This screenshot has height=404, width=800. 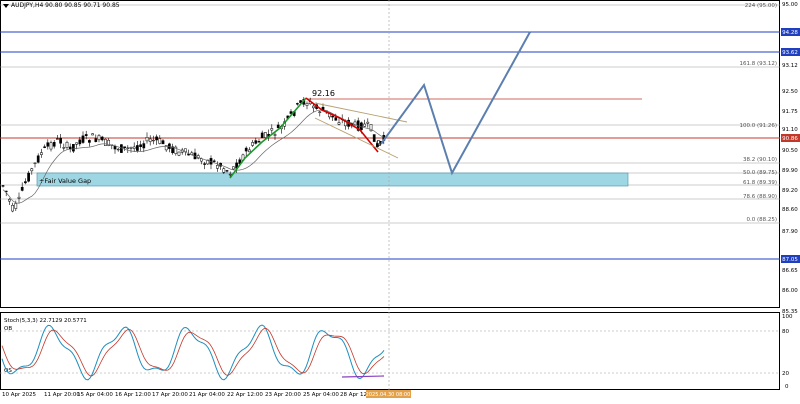 I want to click on current-time-badge-label: 2025.04.30 08:00, so click(x=388, y=395).